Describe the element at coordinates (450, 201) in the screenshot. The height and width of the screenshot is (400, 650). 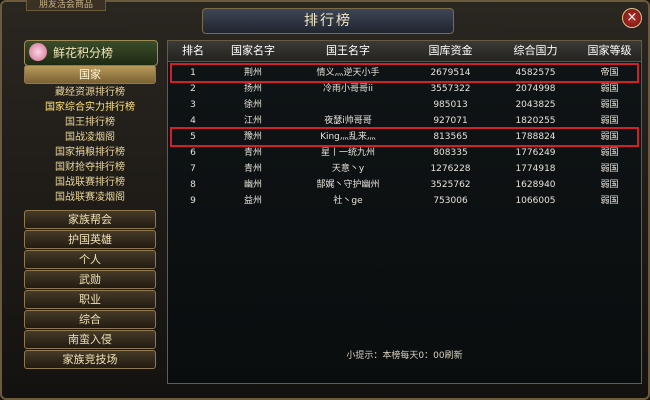
I see `table-cell: 753006` at that location.